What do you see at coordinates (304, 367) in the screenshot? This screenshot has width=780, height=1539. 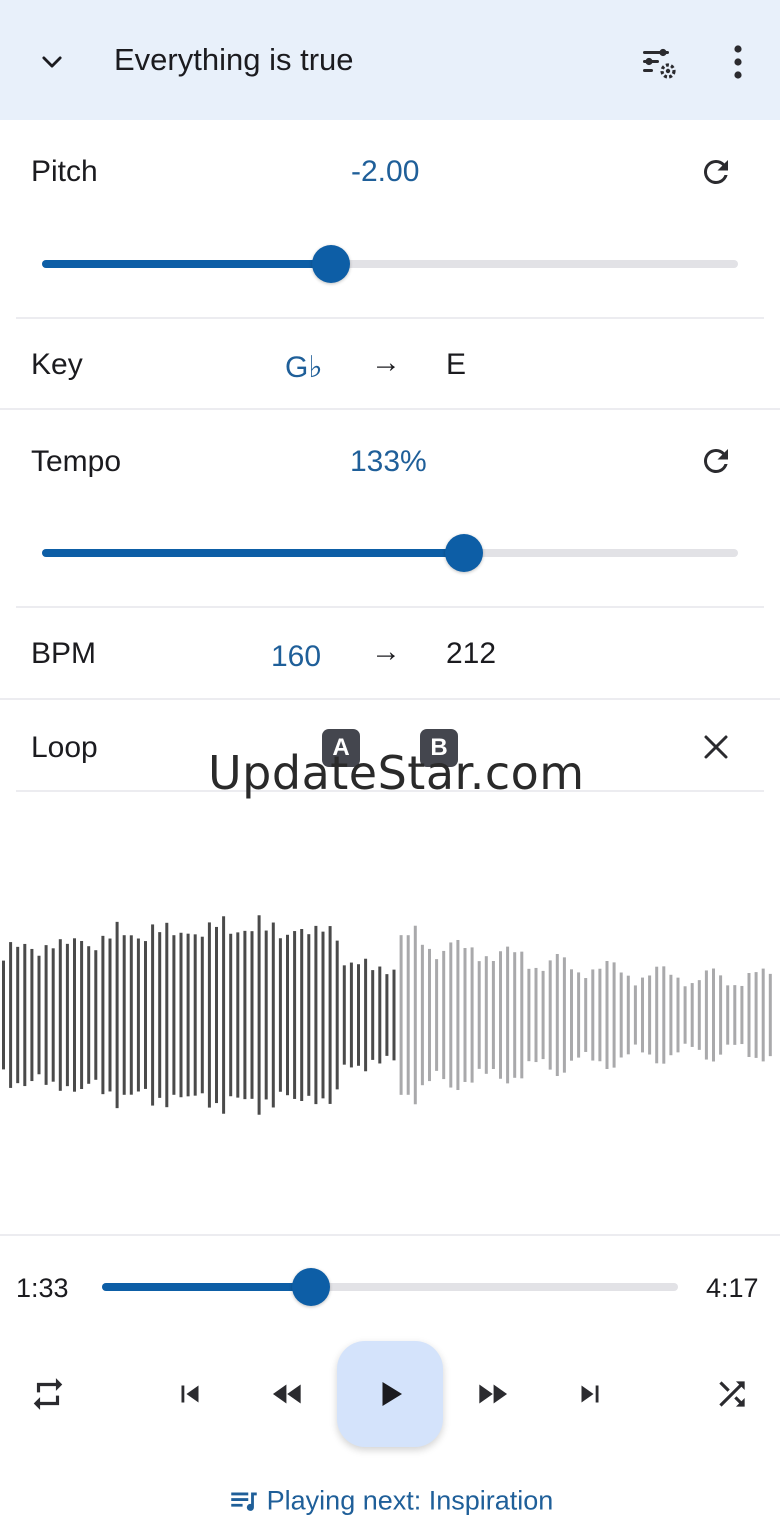 I see `key-from-button: G♭` at bounding box center [304, 367].